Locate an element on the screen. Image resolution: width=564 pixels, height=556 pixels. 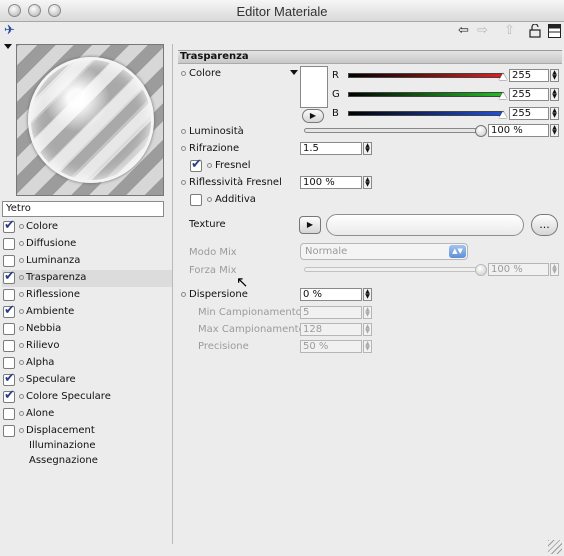
color-swatch is located at coordinates (314, 87).